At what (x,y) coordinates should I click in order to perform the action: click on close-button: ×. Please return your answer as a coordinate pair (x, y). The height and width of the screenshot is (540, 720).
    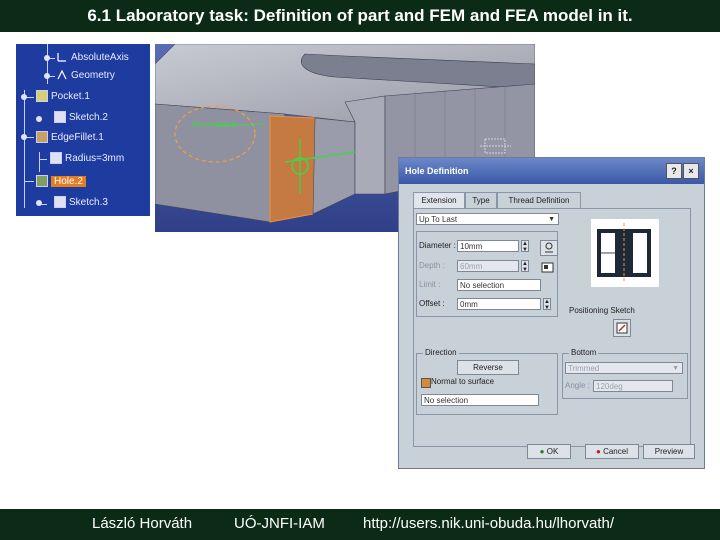
    Looking at the image, I should click on (691, 171).